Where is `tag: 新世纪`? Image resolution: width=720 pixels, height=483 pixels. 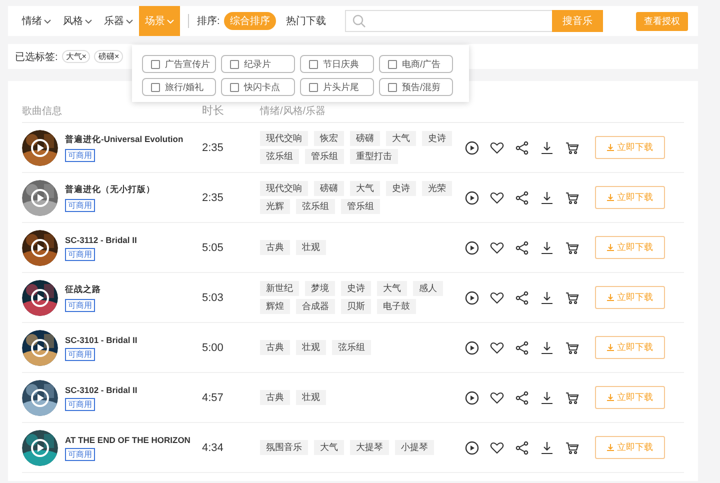
tag: 新世纪 is located at coordinates (279, 288).